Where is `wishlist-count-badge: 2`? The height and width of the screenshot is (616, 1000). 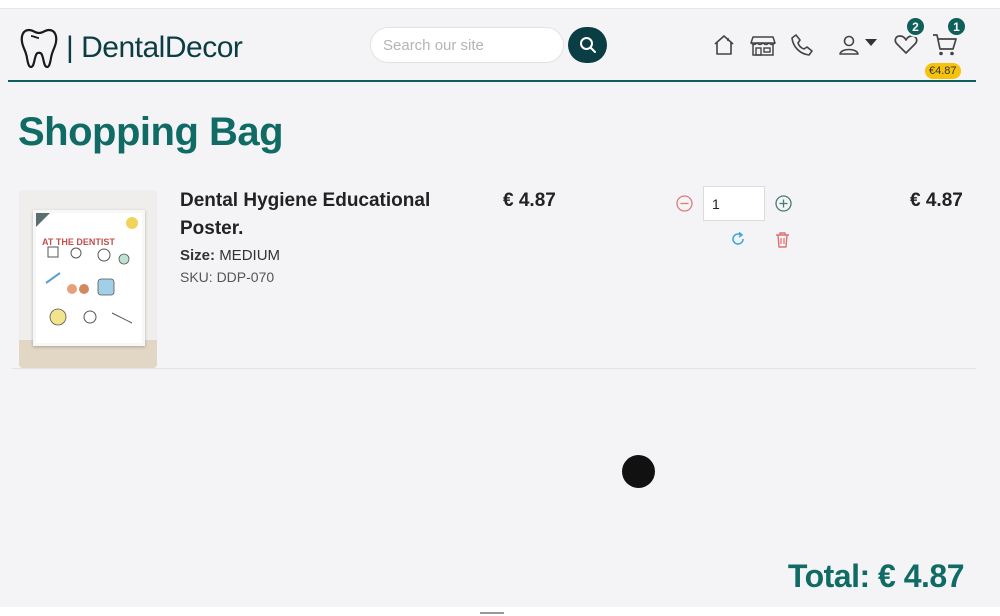 wishlist-count-badge: 2 is located at coordinates (915, 26).